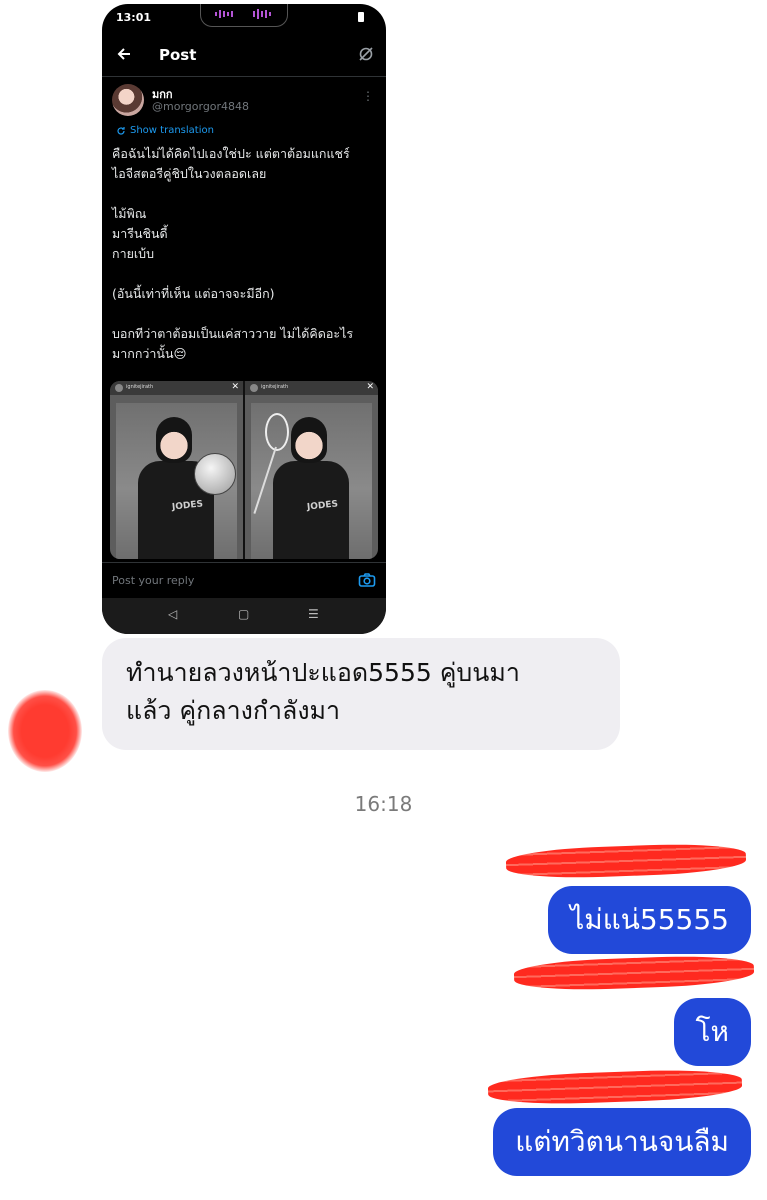 The height and width of the screenshot is (1200, 767). What do you see at coordinates (215, 474) in the screenshot?
I see `basketball` at bounding box center [215, 474].